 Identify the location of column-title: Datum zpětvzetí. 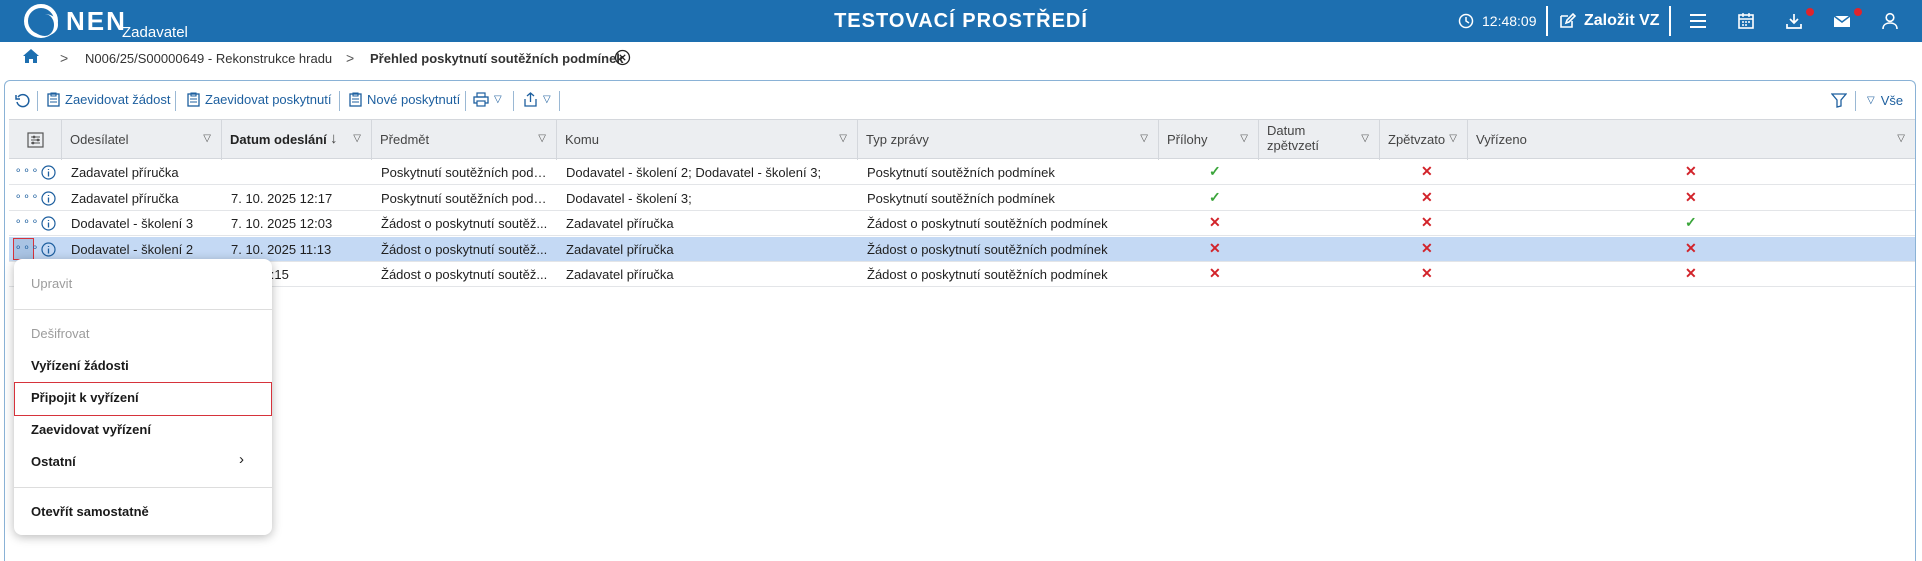
(1293, 138).